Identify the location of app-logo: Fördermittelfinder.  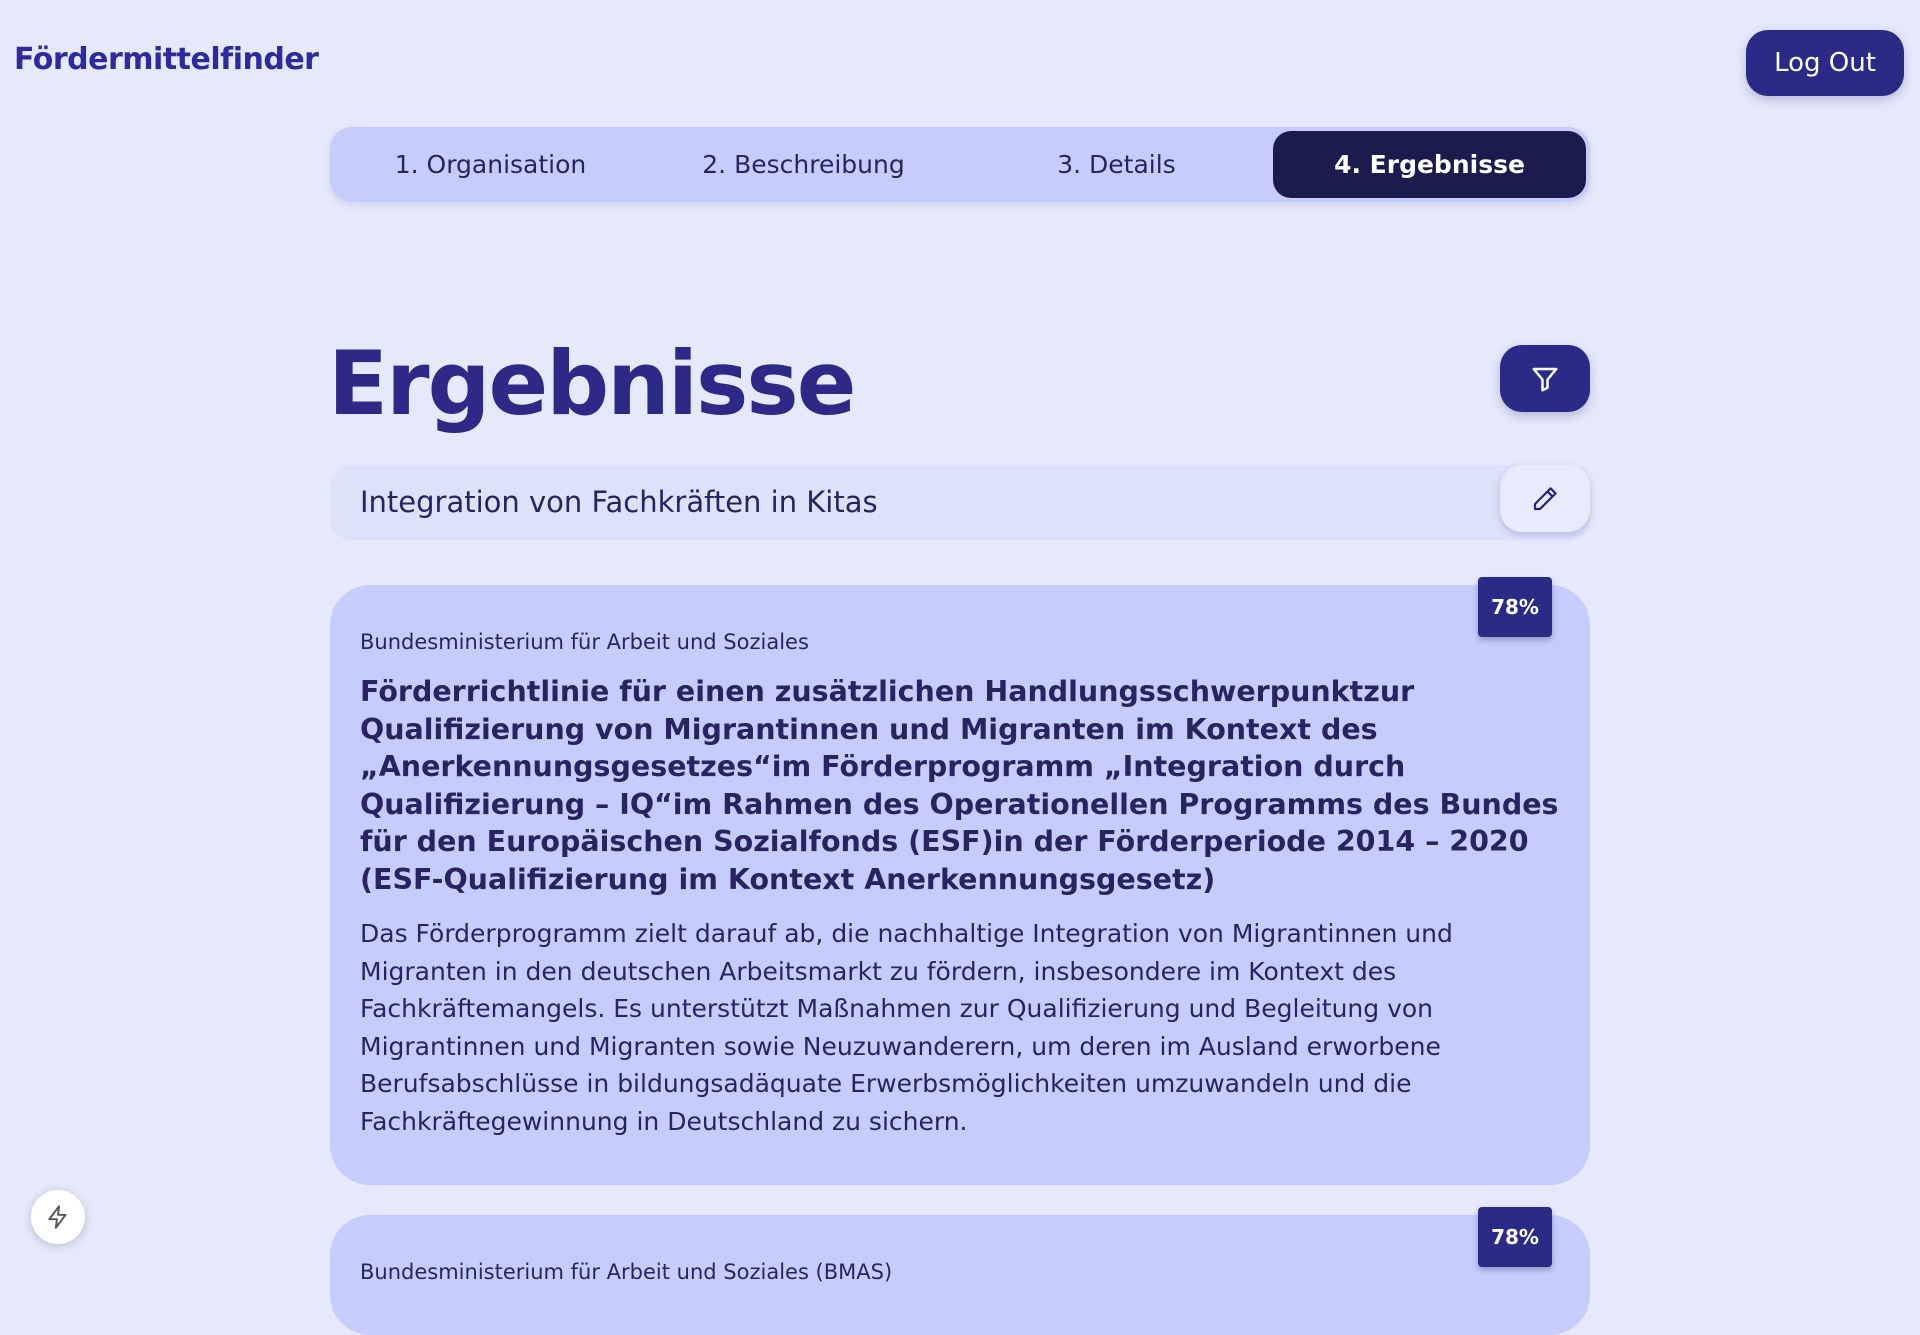
(166, 59).